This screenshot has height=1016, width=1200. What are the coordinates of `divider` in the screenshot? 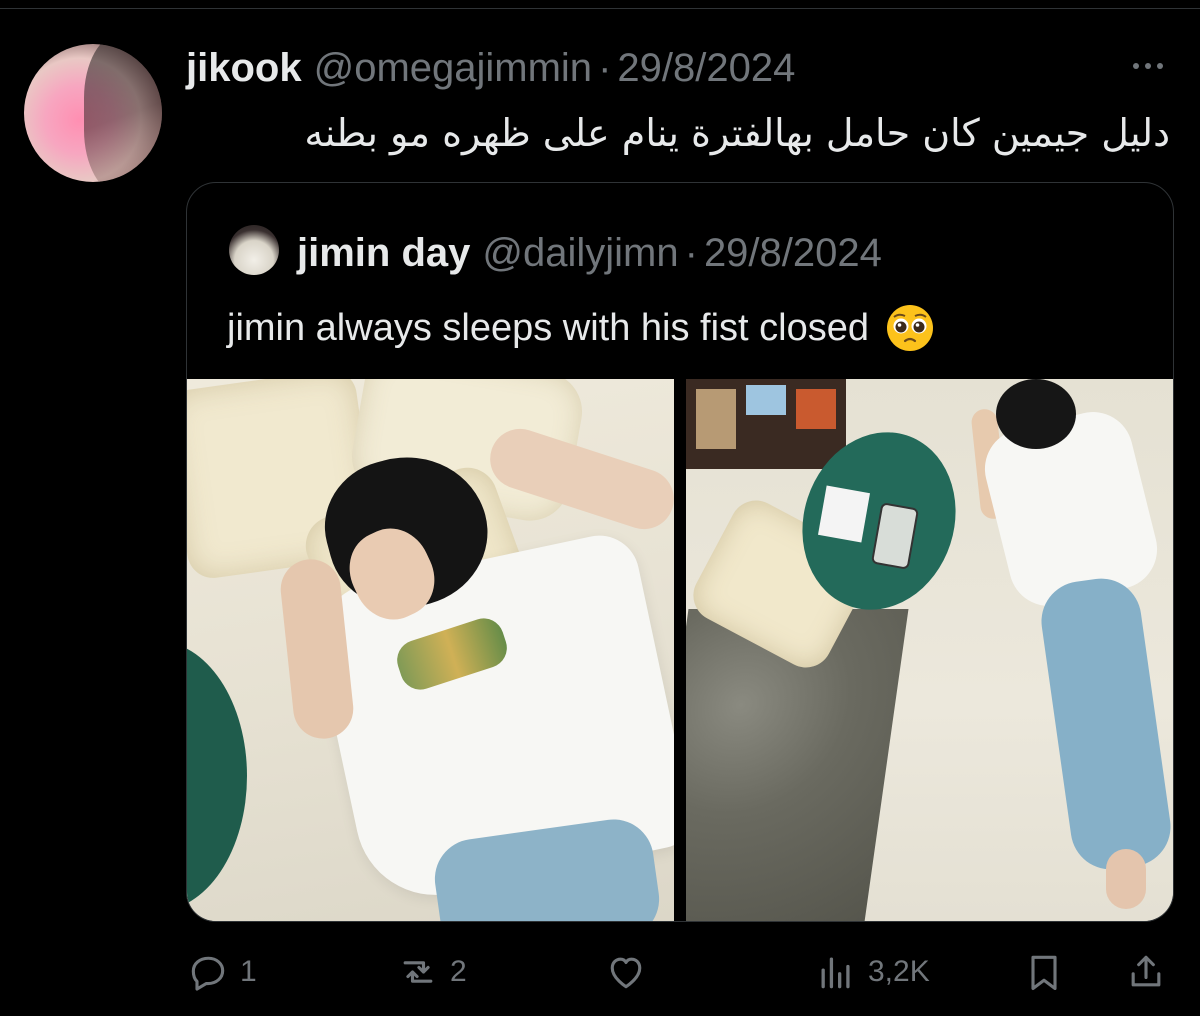 It's located at (600, 8).